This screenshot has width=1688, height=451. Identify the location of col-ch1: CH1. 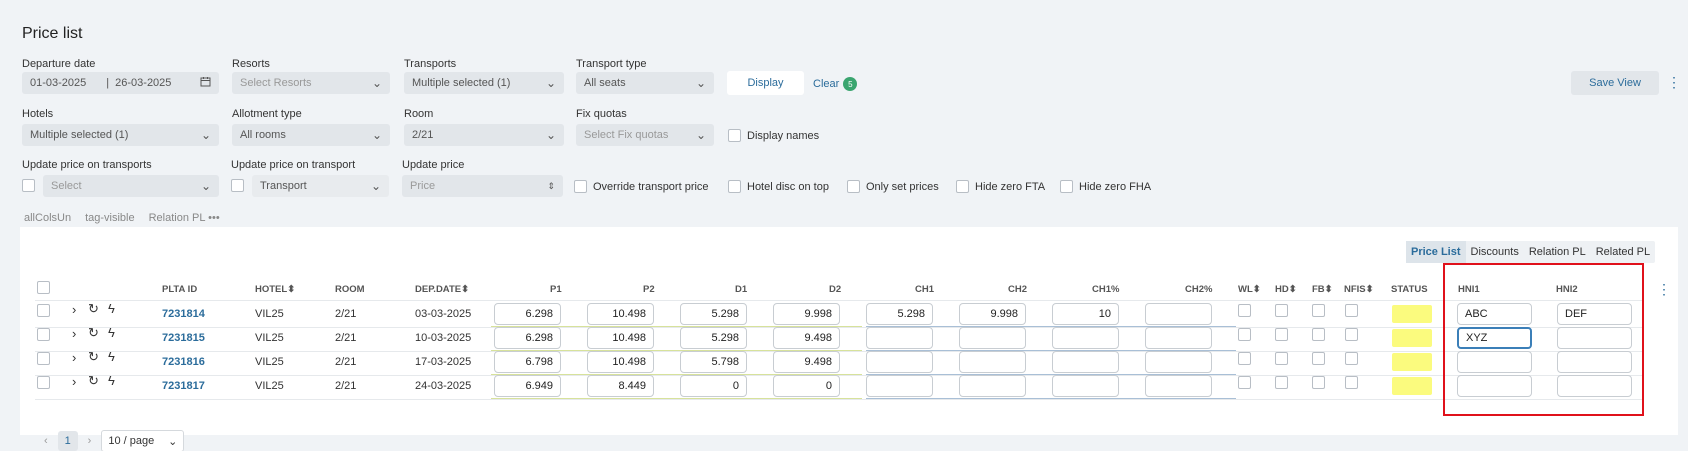
(924, 289).